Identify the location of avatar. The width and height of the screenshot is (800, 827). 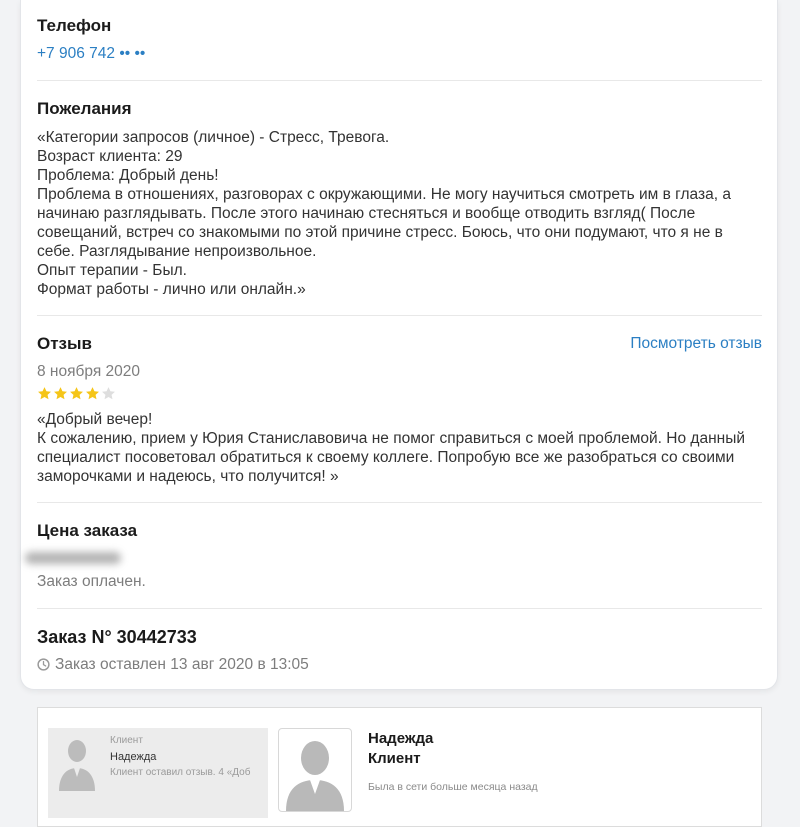
(315, 770).